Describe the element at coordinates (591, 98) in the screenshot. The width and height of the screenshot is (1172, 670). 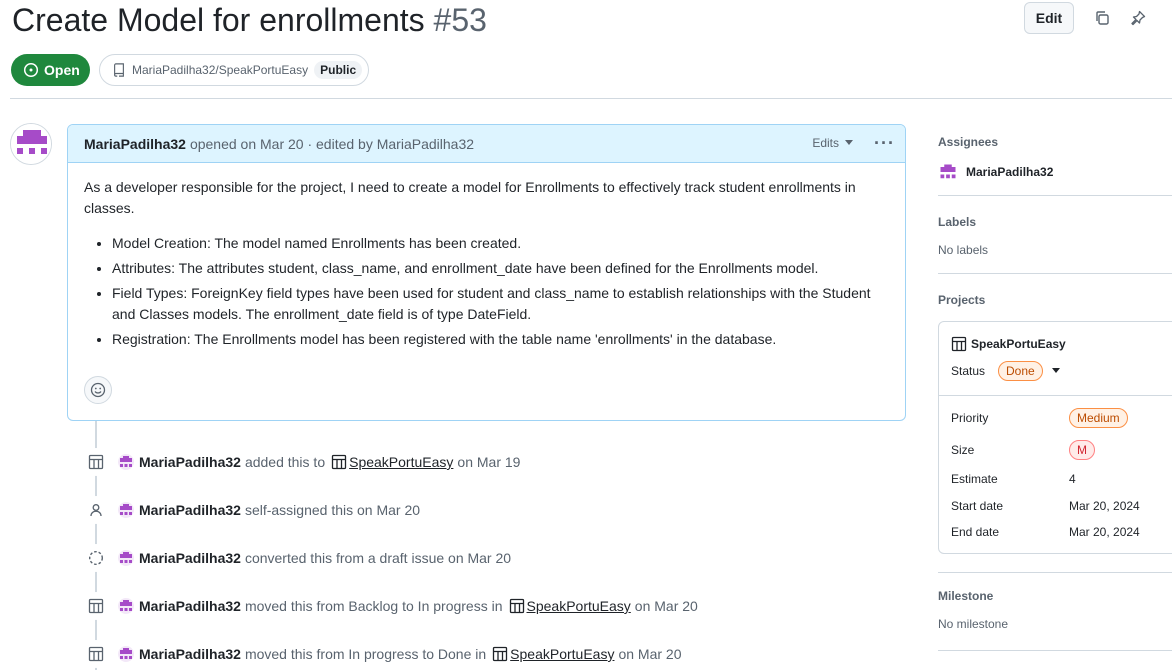
I see `header-divider` at that location.